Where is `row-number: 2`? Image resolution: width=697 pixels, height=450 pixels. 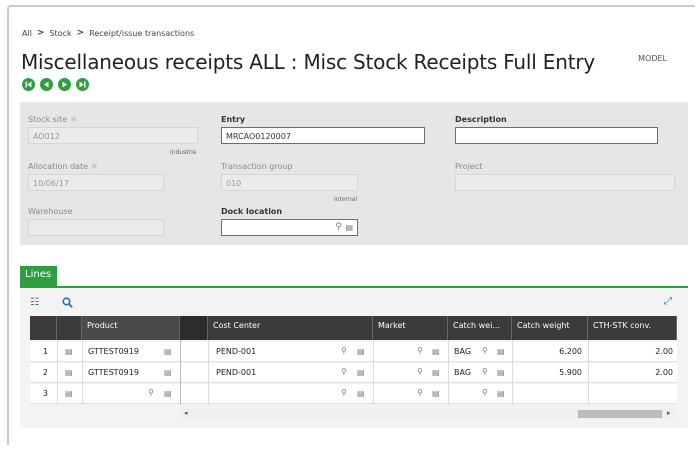 row-number: 2 is located at coordinates (45, 372).